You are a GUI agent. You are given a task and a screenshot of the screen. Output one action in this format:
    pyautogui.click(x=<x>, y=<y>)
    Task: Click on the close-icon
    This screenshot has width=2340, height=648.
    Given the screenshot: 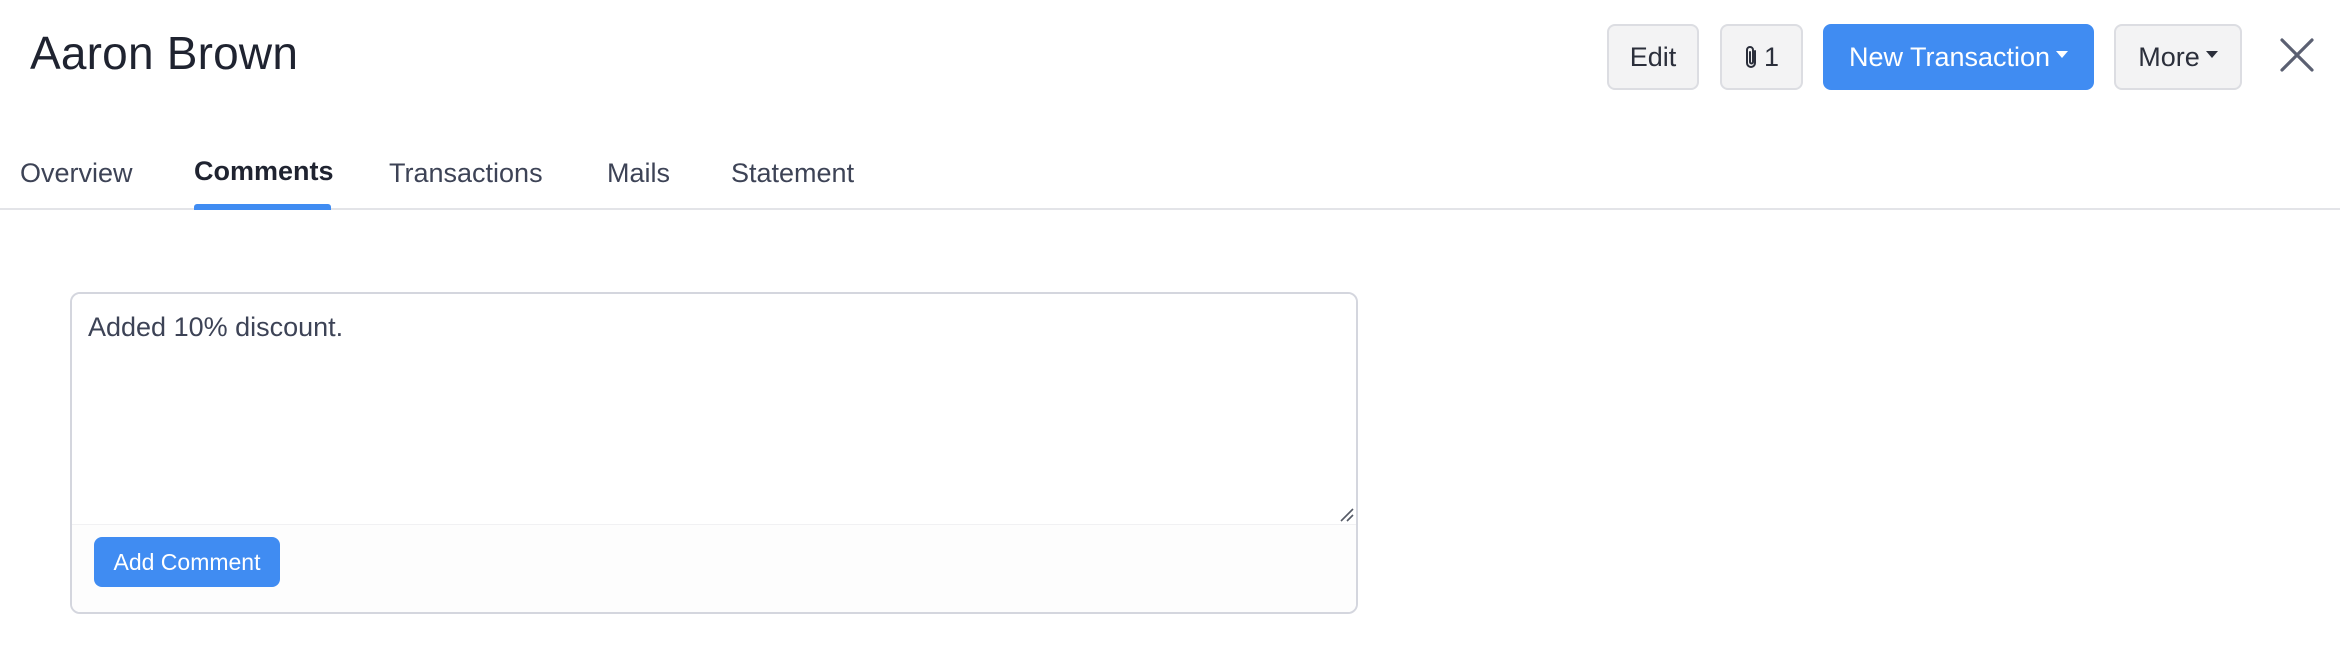 What is the action you would take?
    pyautogui.click(x=2297, y=55)
    